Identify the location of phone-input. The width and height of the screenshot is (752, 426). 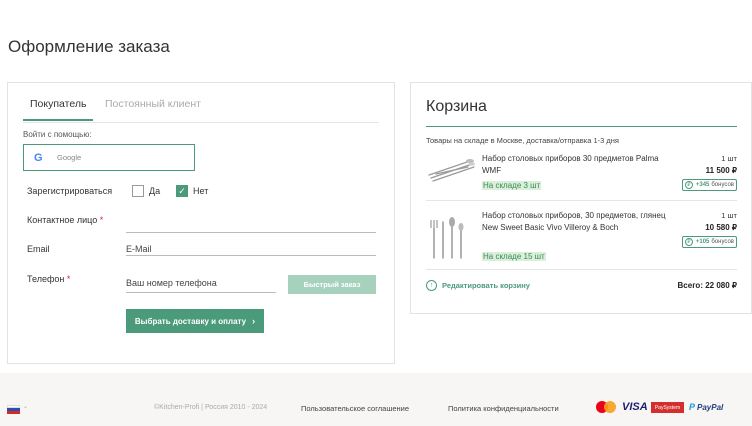
(201, 283).